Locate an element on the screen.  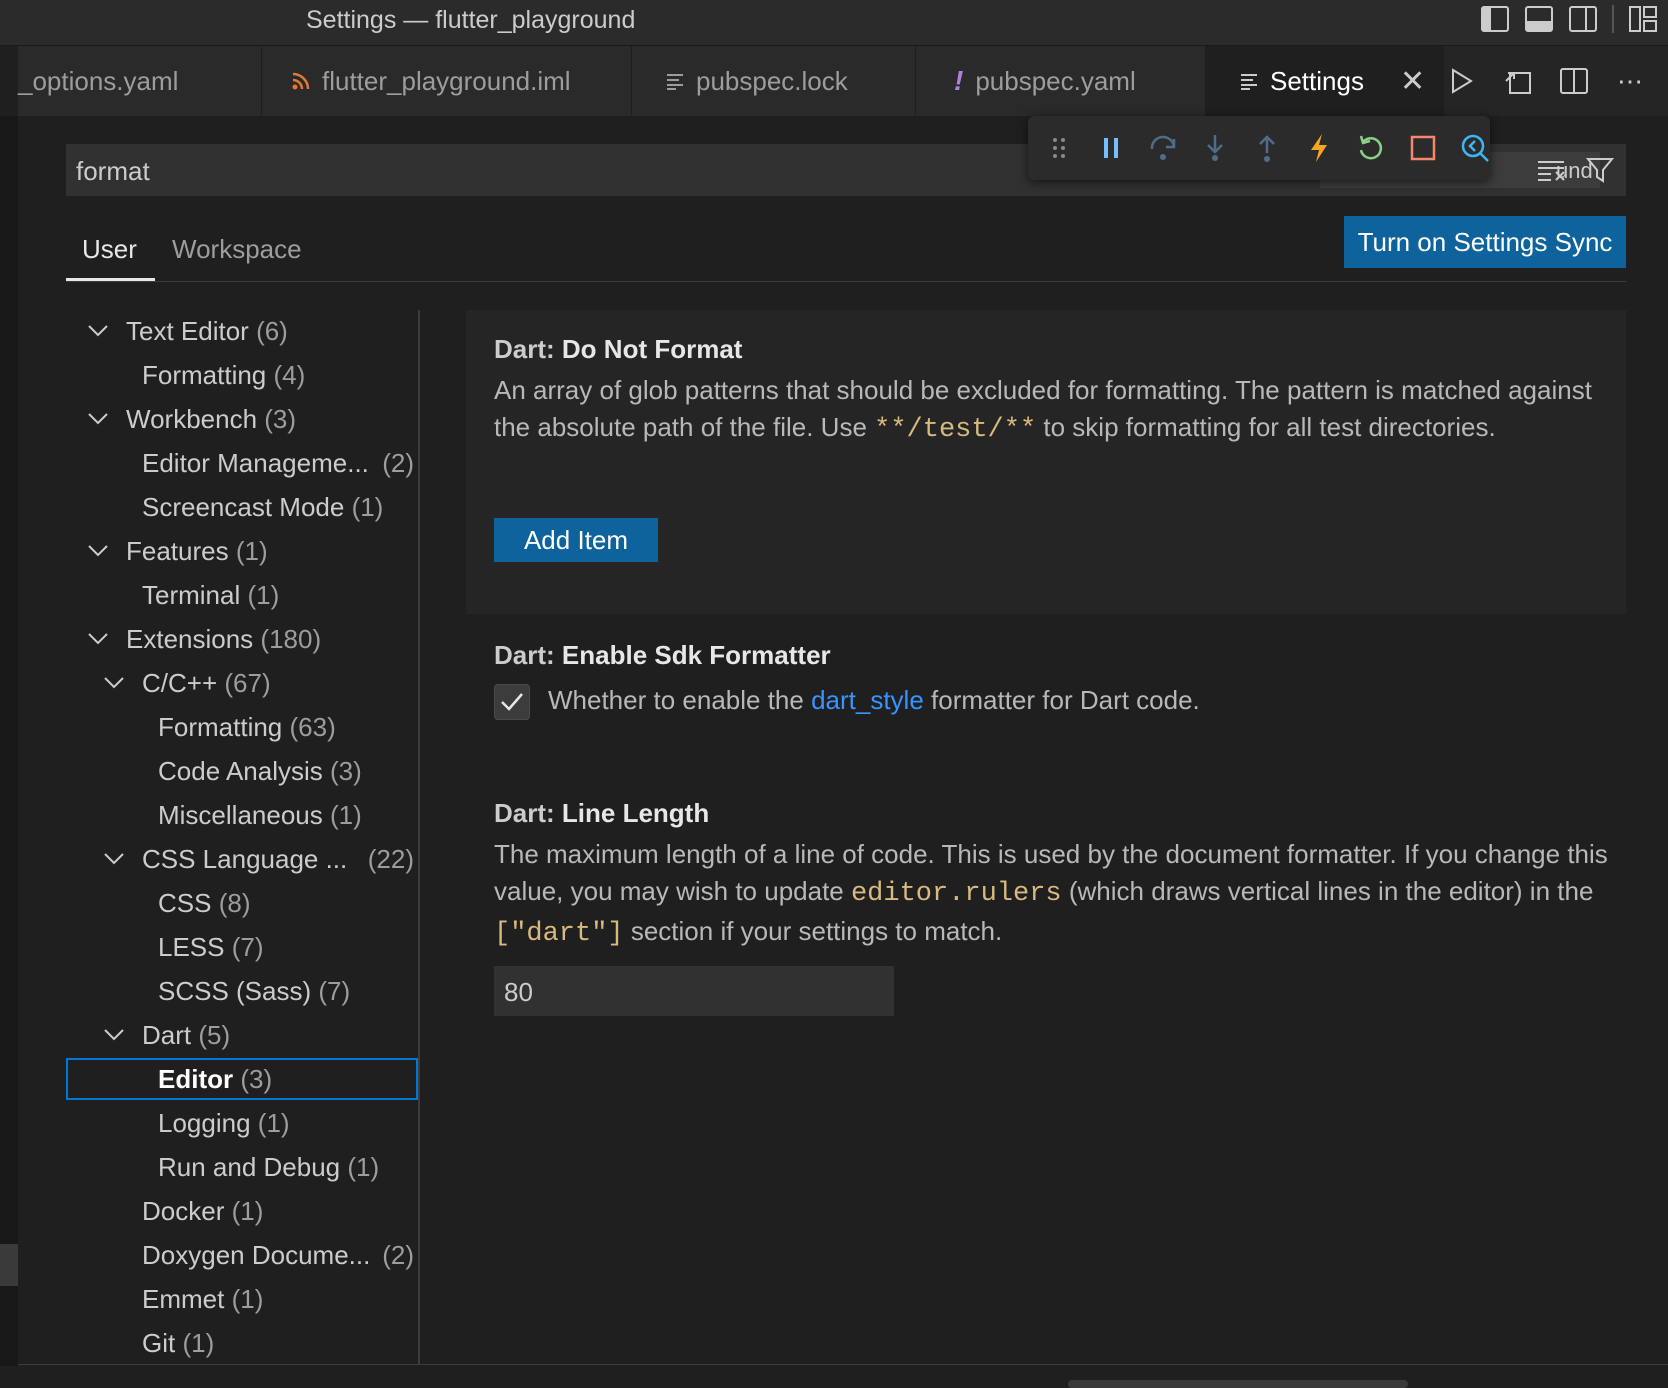
description-text: section if your settings to match. is located at coordinates (813, 931).